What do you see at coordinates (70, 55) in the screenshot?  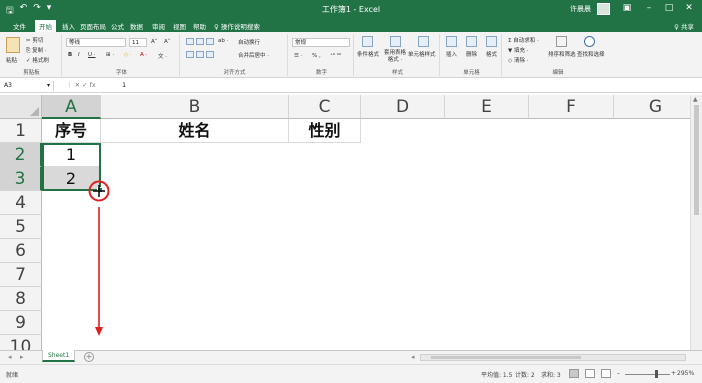 I see `bold-button: B` at bounding box center [70, 55].